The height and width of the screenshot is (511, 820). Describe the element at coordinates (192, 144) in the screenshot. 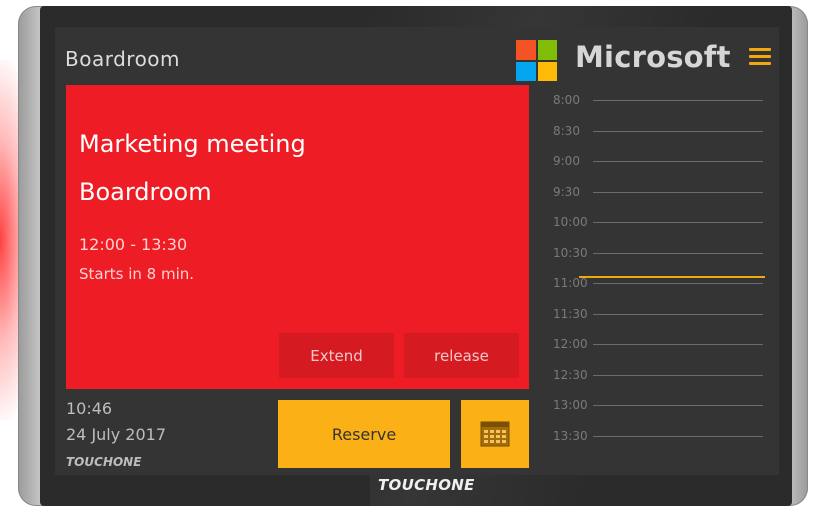

I see `meeting-title: Marketing meeting` at that location.